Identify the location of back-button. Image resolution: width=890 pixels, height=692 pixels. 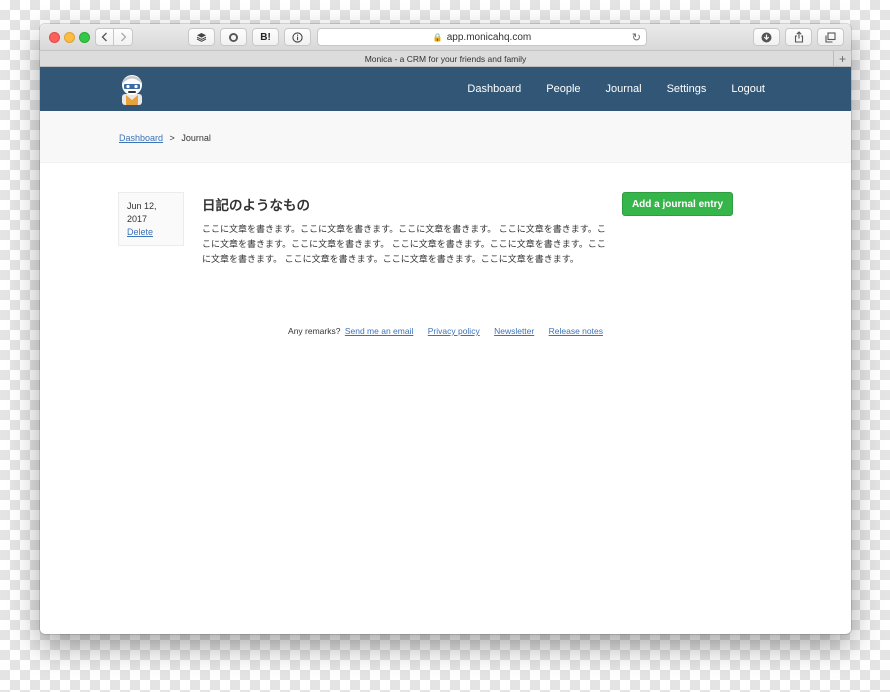
(104, 37).